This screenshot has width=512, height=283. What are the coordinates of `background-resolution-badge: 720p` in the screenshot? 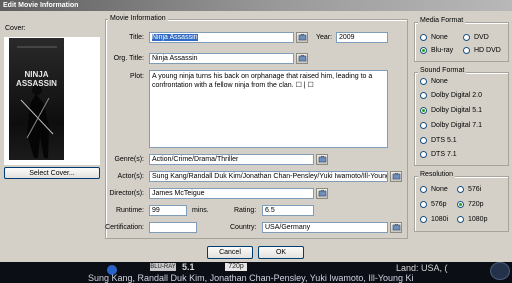 It's located at (236, 267).